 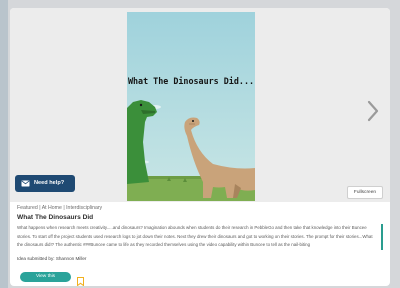 What do you see at coordinates (45, 277) in the screenshot?
I see `view-this-button: View this` at bounding box center [45, 277].